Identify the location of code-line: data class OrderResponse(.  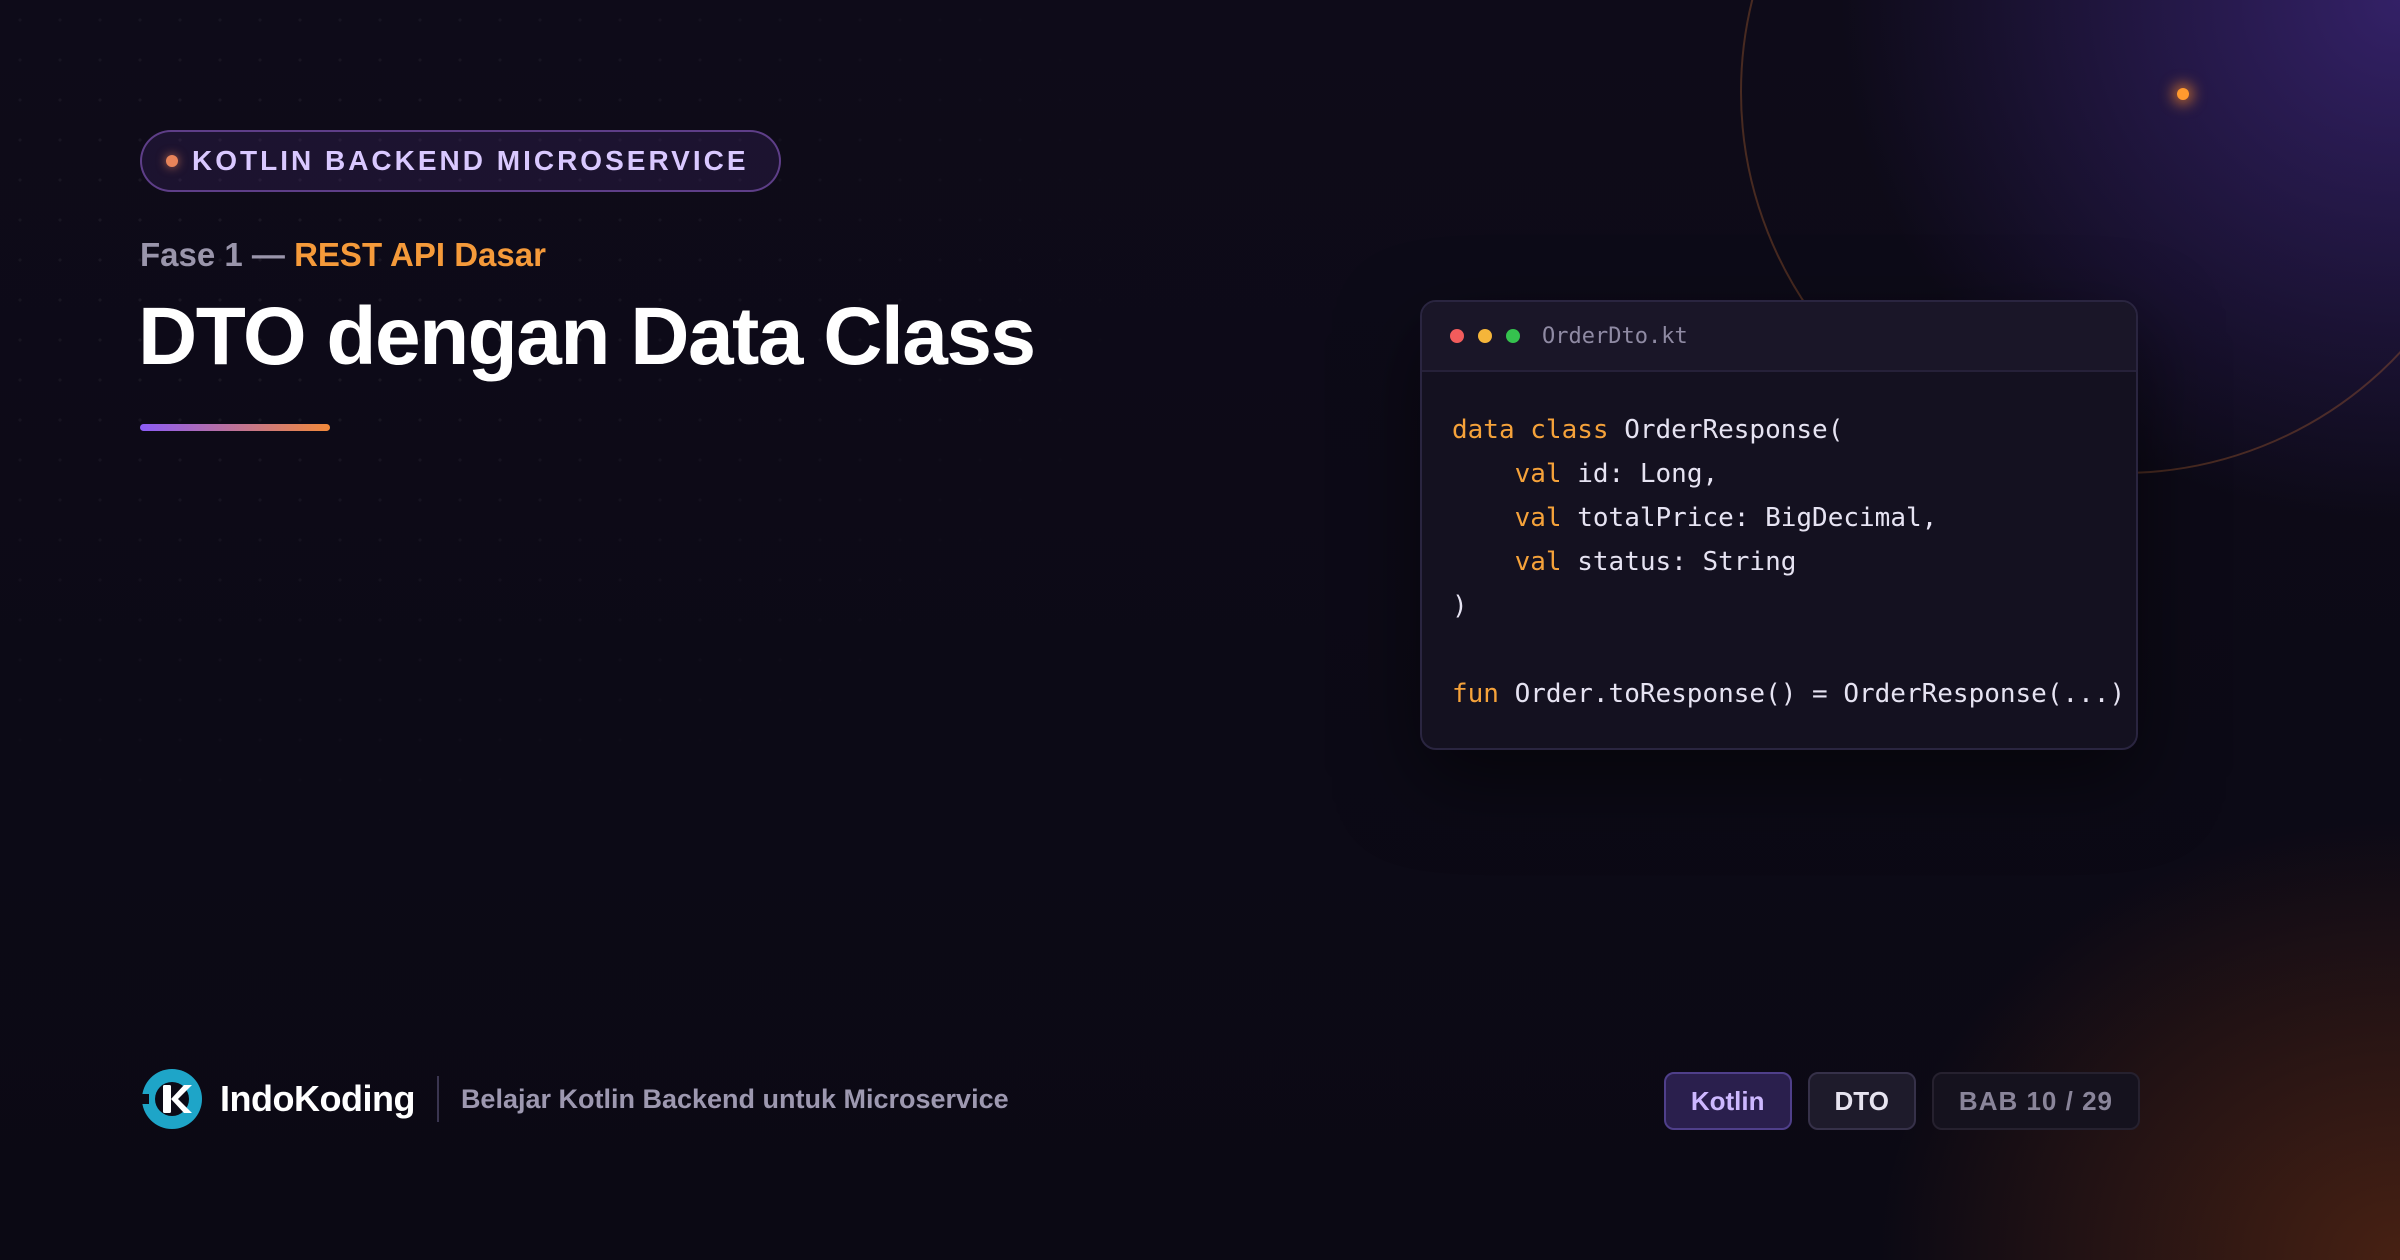
(1779, 430).